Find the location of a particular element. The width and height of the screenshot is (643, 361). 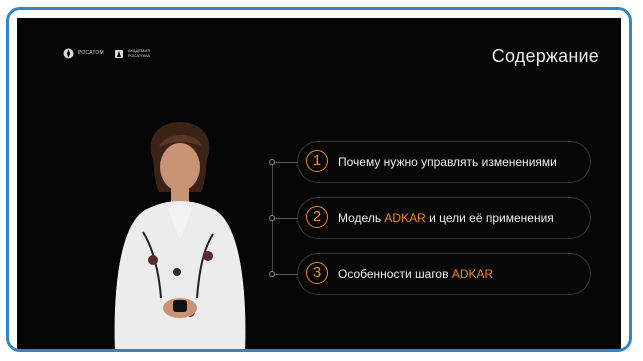

academy-logo-icon is located at coordinates (118, 53).